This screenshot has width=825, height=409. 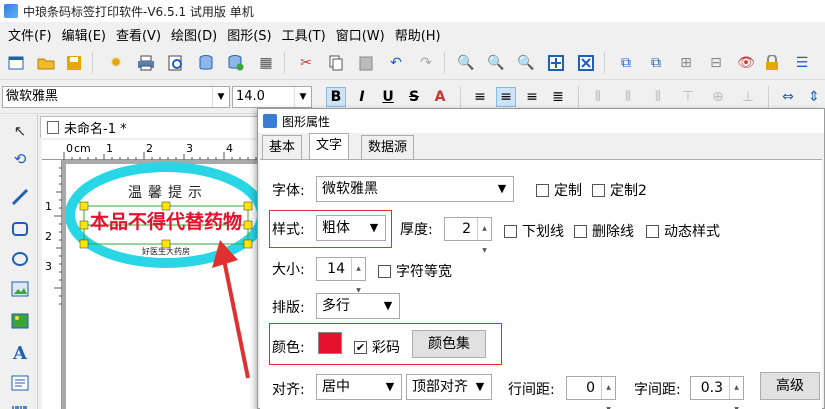 I want to click on text-tool-icon: A, so click(x=20, y=353).